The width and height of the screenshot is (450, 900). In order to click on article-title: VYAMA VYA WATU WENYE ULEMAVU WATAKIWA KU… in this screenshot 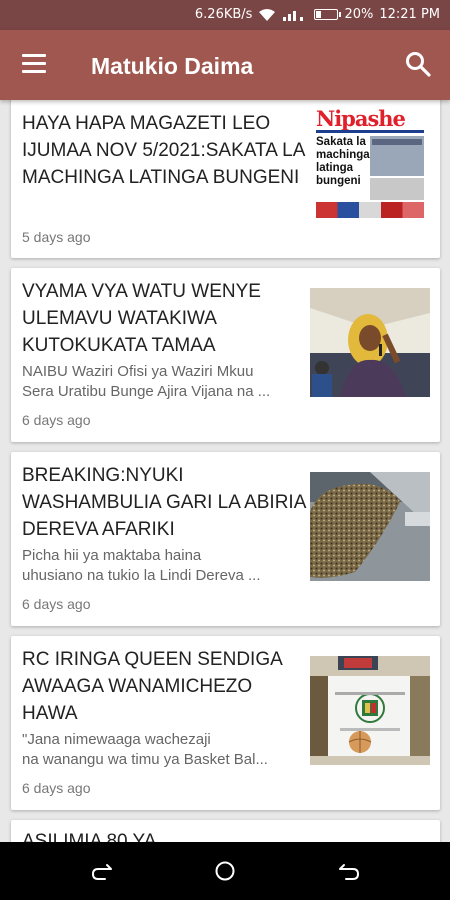, I will do `click(164, 318)`.